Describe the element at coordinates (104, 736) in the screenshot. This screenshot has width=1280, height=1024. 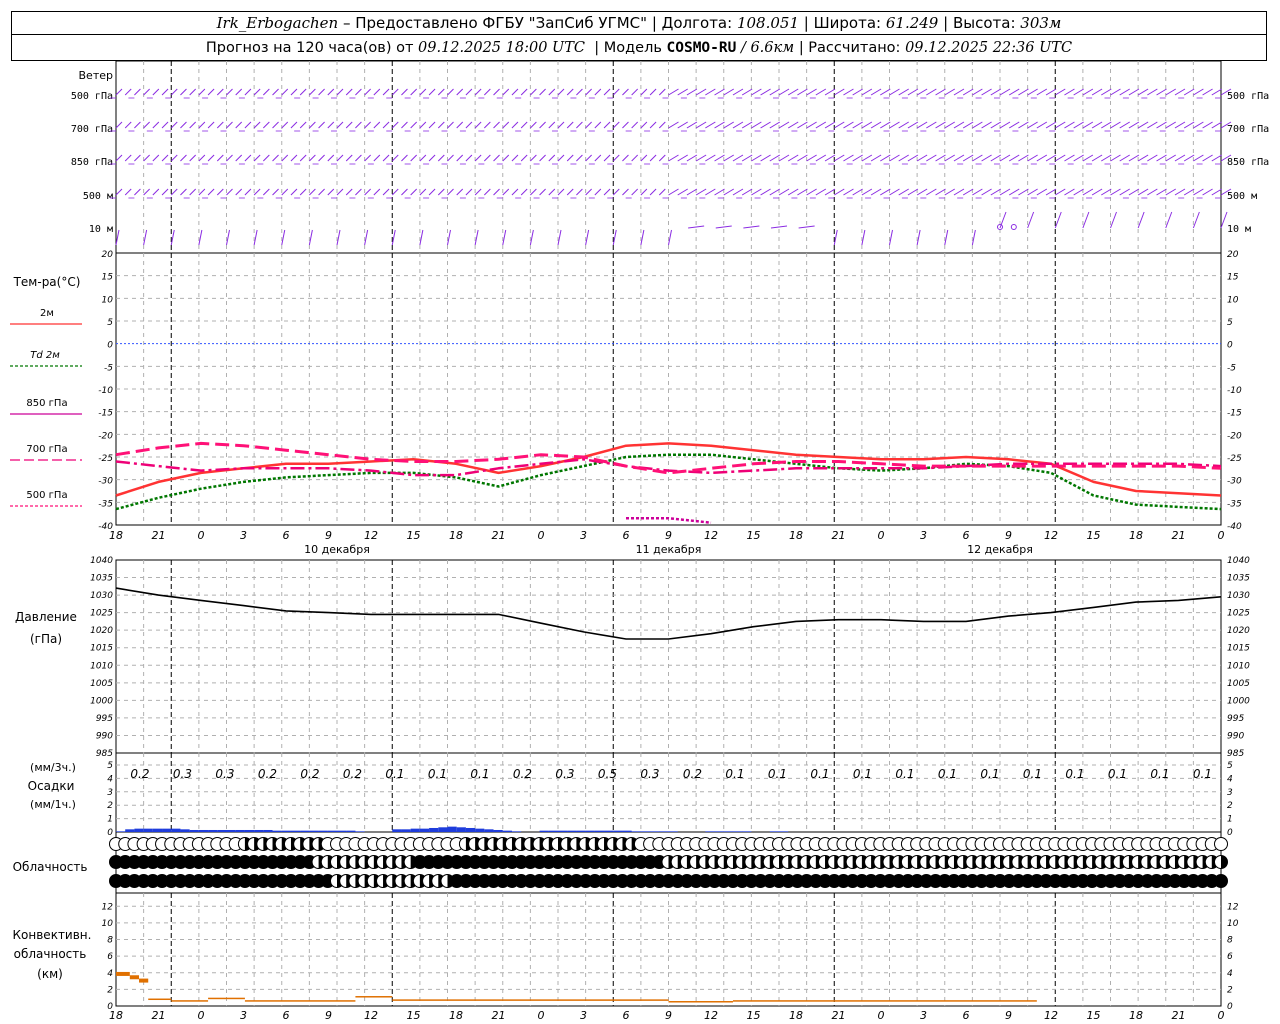
I see `pressure-tick-label: 990` at that location.